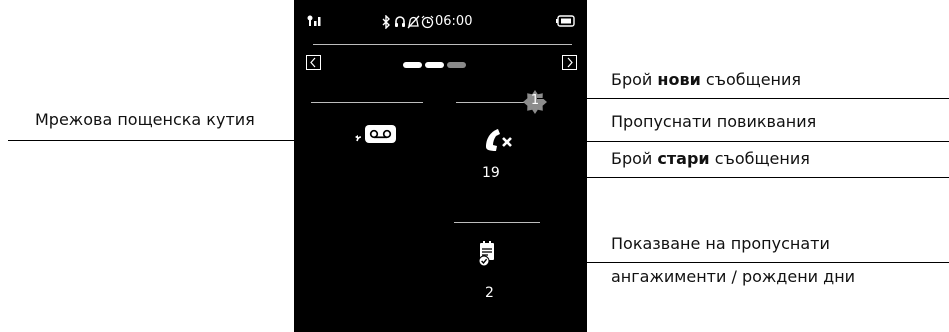 This screenshot has height=332, width=949. What do you see at coordinates (739, 141) in the screenshot?
I see `callout-line-missed-calls` at bounding box center [739, 141].